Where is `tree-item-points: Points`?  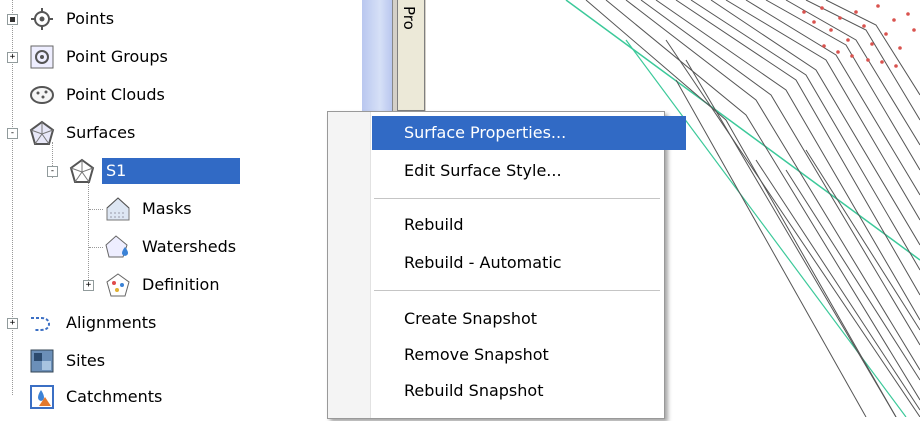
tree-item-points: Points is located at coordinates (73, 19).